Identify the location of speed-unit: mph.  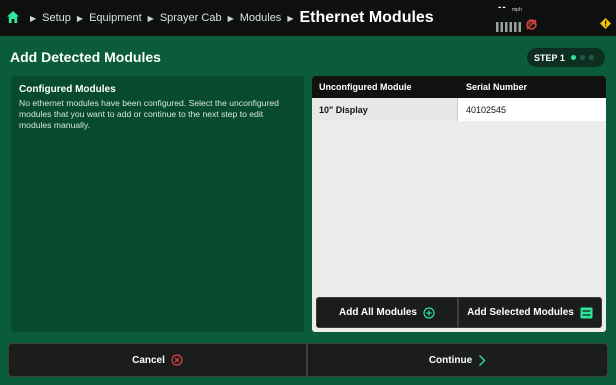
(517, 10).